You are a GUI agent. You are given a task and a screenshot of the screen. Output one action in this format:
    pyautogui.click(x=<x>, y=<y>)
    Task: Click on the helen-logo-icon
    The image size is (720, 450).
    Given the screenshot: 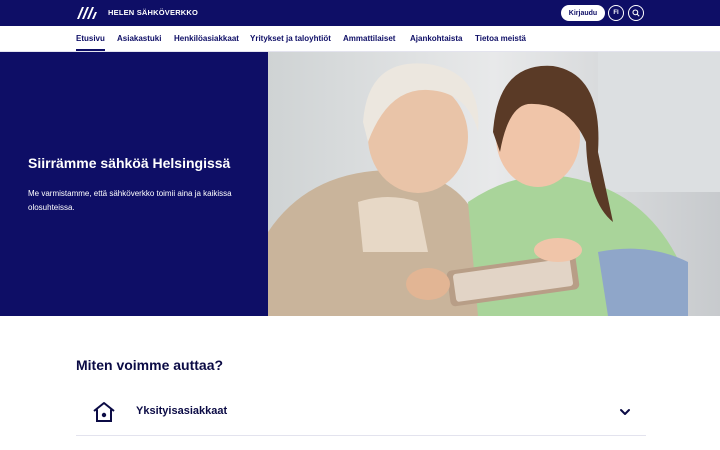 What is the action you would take?
    pyautogui.click(x=87, y=13)
    